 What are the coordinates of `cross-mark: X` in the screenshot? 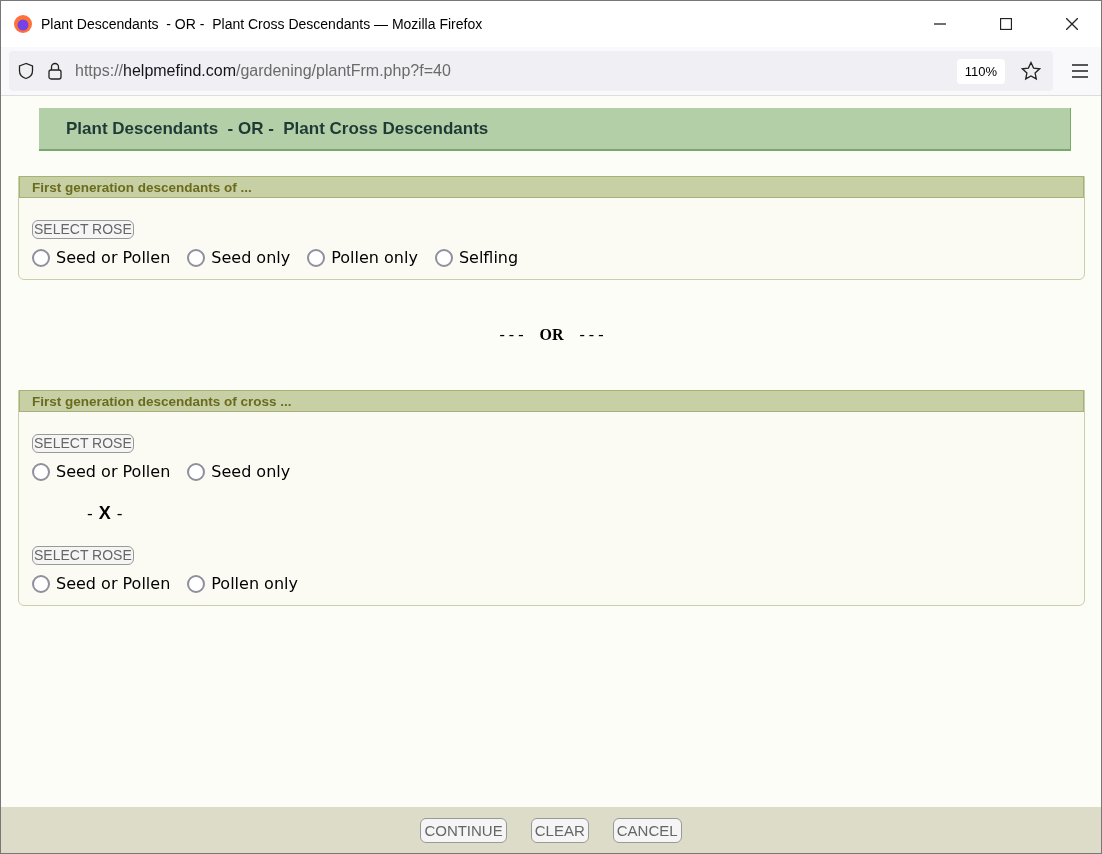 It's located at (104, 513).